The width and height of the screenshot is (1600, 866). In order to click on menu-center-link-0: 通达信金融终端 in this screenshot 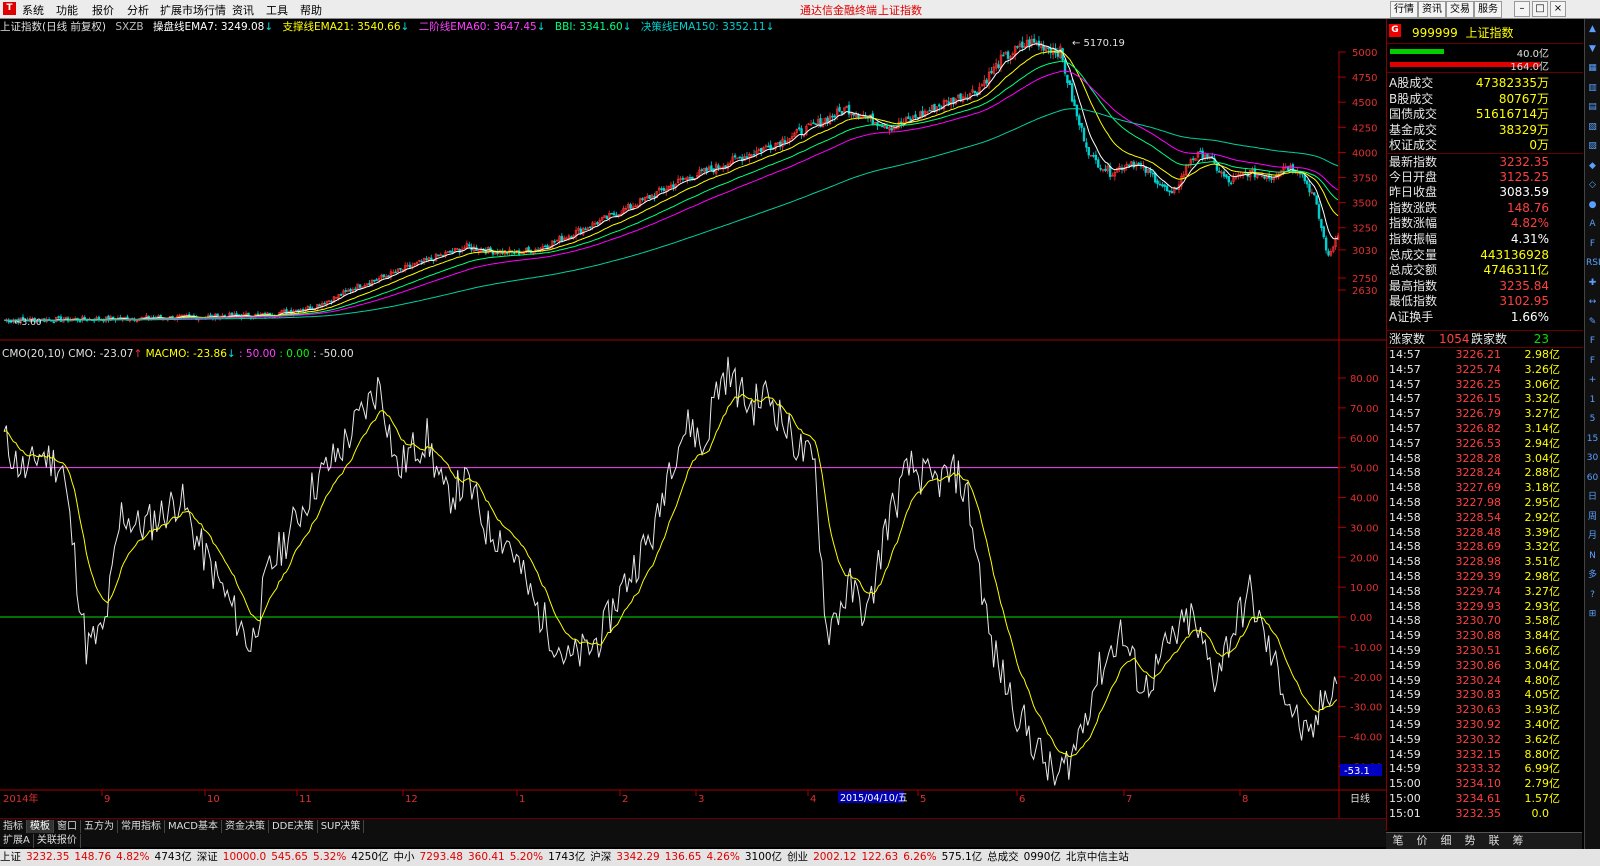, I will do `click(838, 10)`.